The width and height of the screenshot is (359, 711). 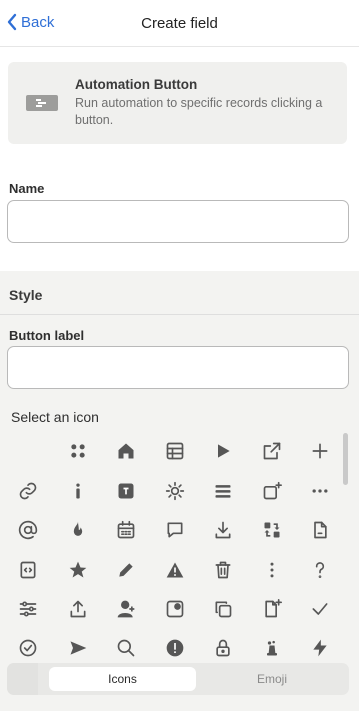 I want to click on lock-icon, so click(x=223, y=647).